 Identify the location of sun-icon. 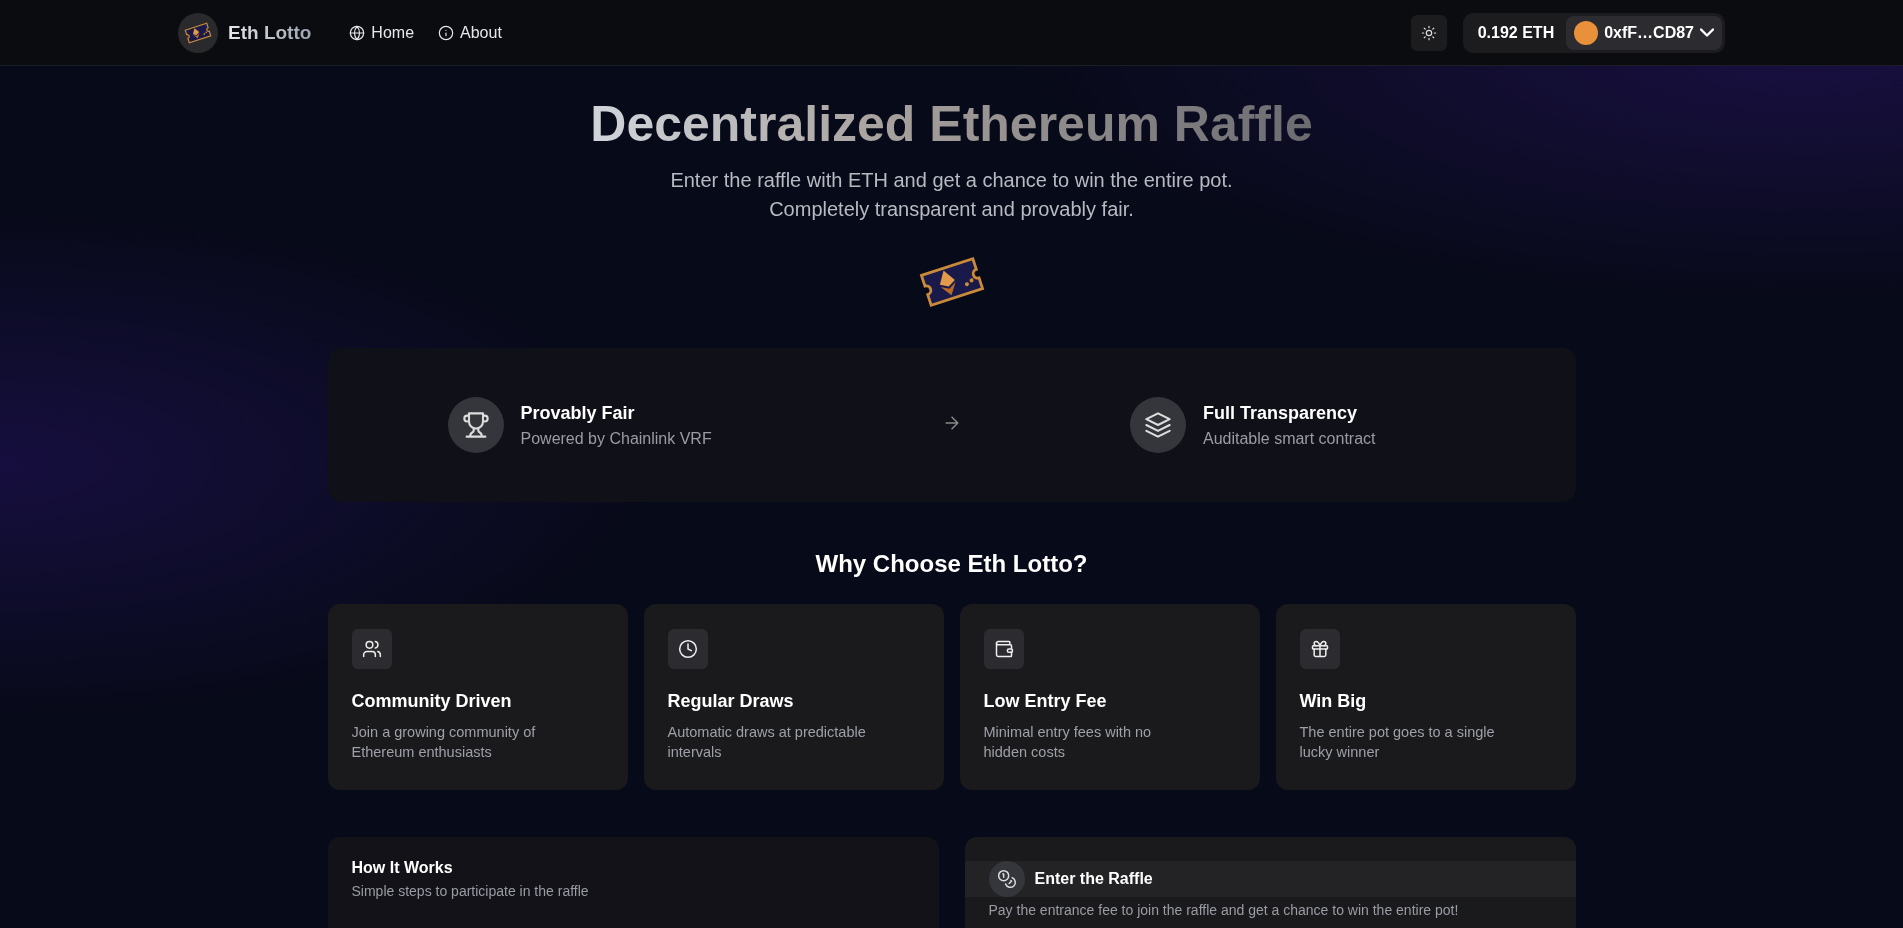
(1428, 32).